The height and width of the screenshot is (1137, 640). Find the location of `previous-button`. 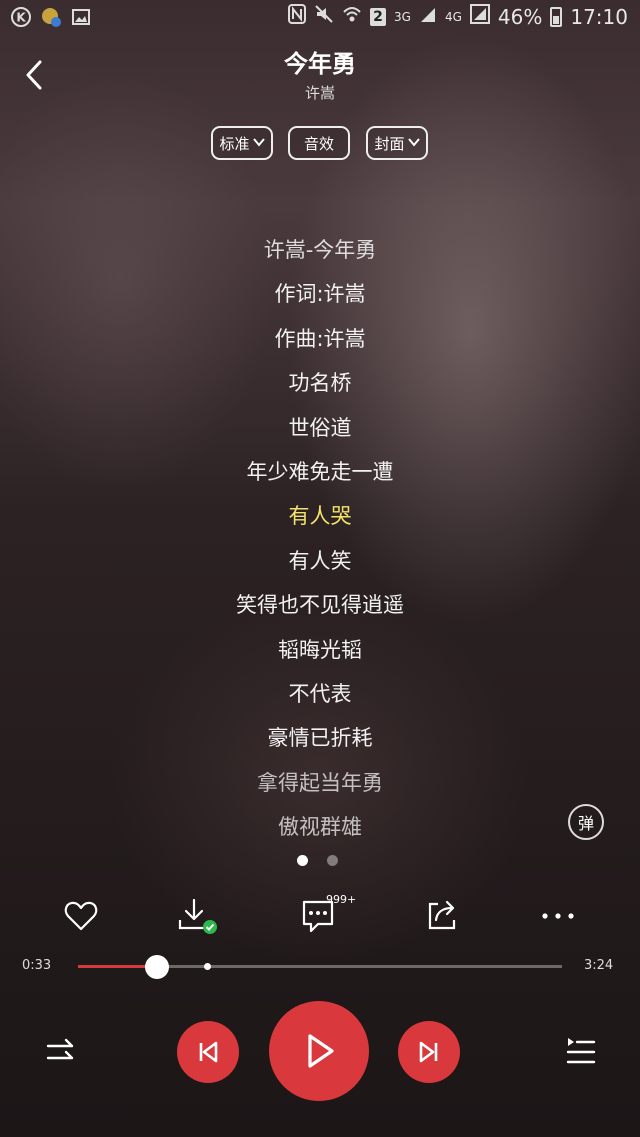

previous-button is located at coordinates (208, 1052).